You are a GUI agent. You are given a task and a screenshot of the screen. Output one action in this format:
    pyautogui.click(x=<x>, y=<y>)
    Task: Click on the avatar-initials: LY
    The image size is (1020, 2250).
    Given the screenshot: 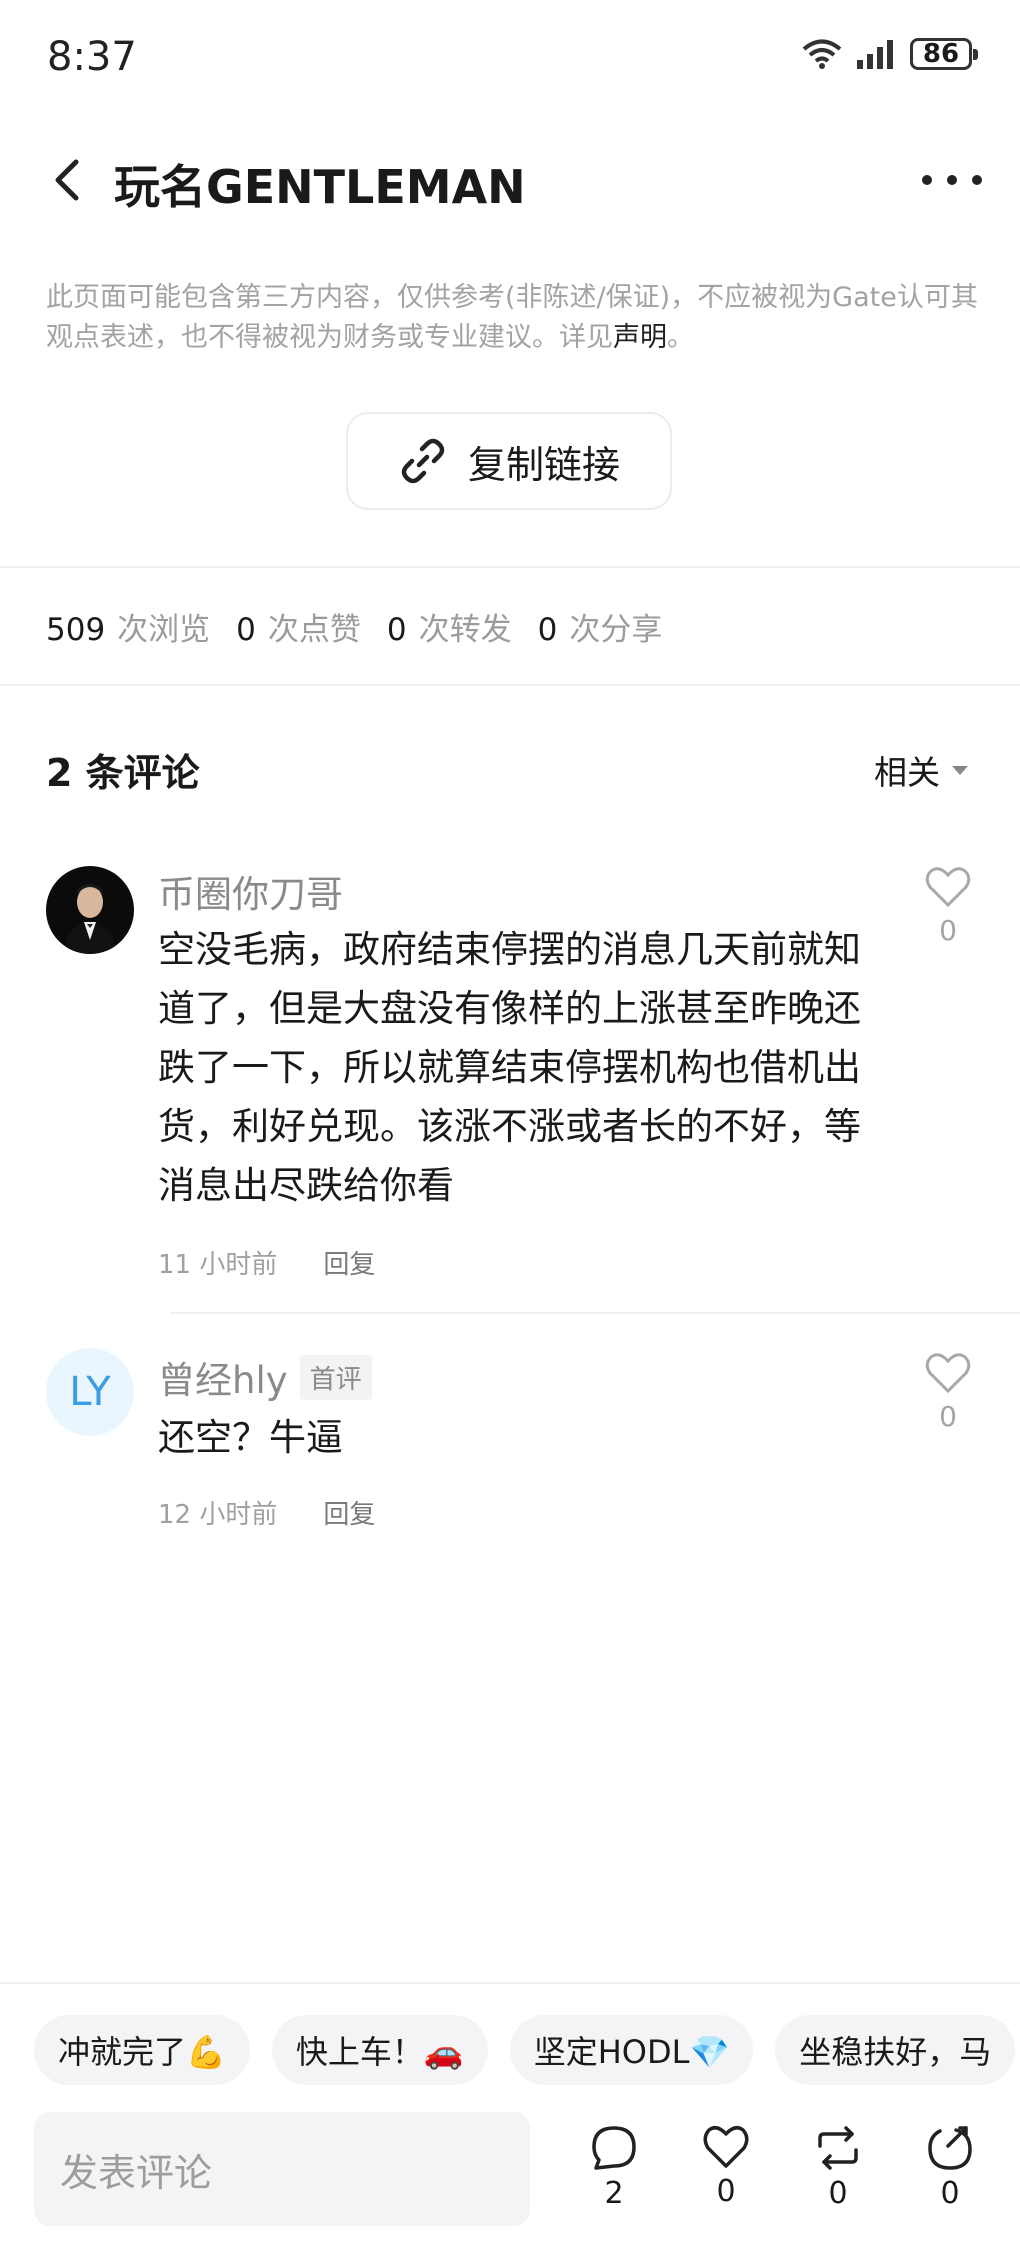 What is the action you would take?
    pyautogui.click(x=90, y=1392)
    